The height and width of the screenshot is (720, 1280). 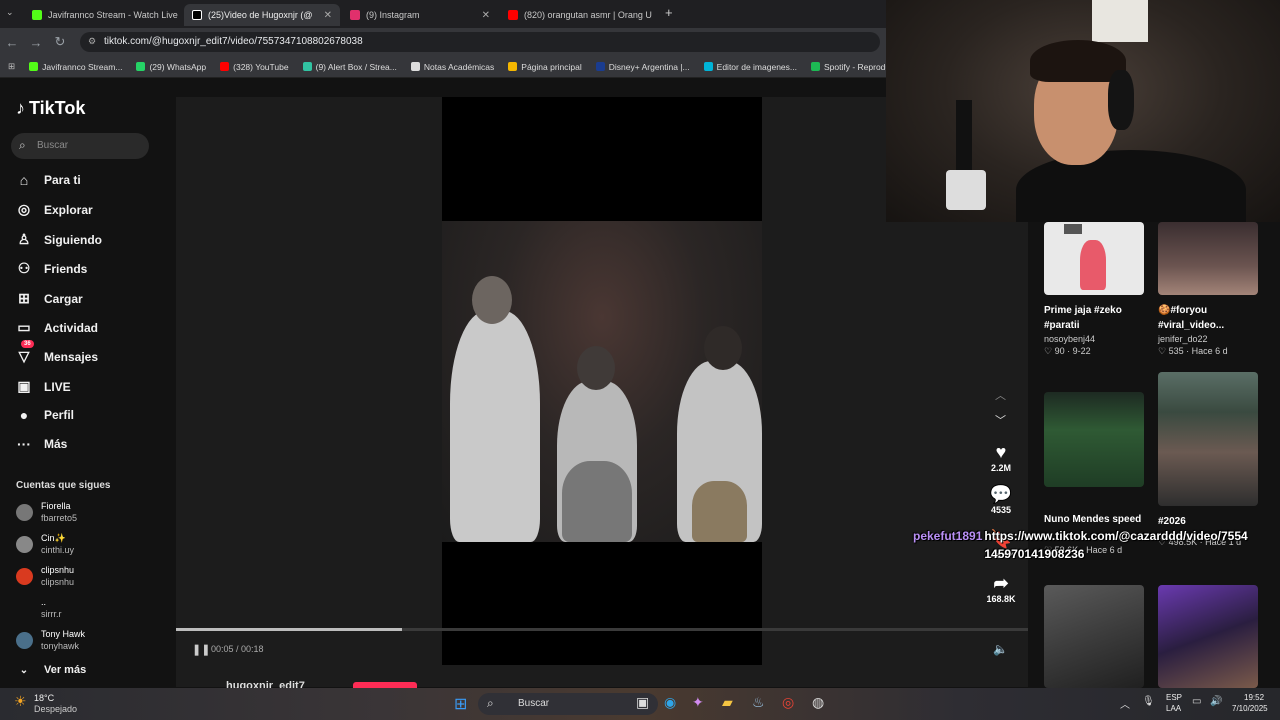 What do you see at coordinates (1254, 697) in the screenshot?
I see `clock-time: 19:52` at bounding box center [1254, 697].